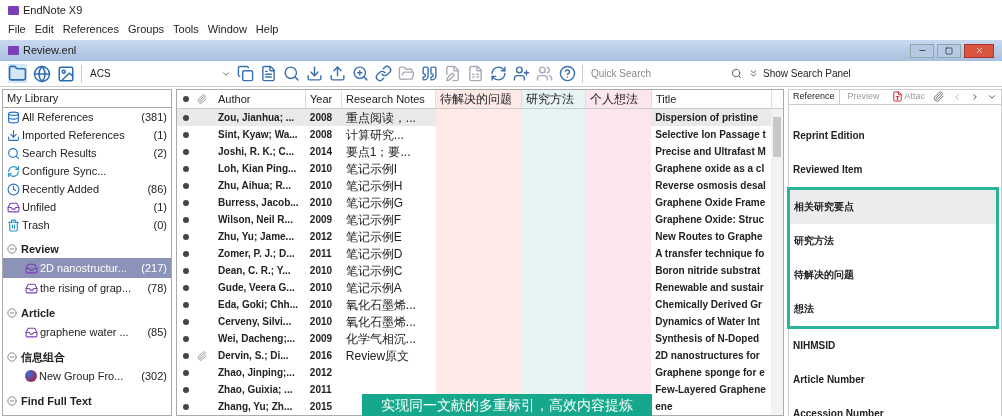 The image size is (1002, 416). Describe the element at coordinates (799, 73) in the screenshot. I see `show-search-panel-button: Show Search Panel` at that location.